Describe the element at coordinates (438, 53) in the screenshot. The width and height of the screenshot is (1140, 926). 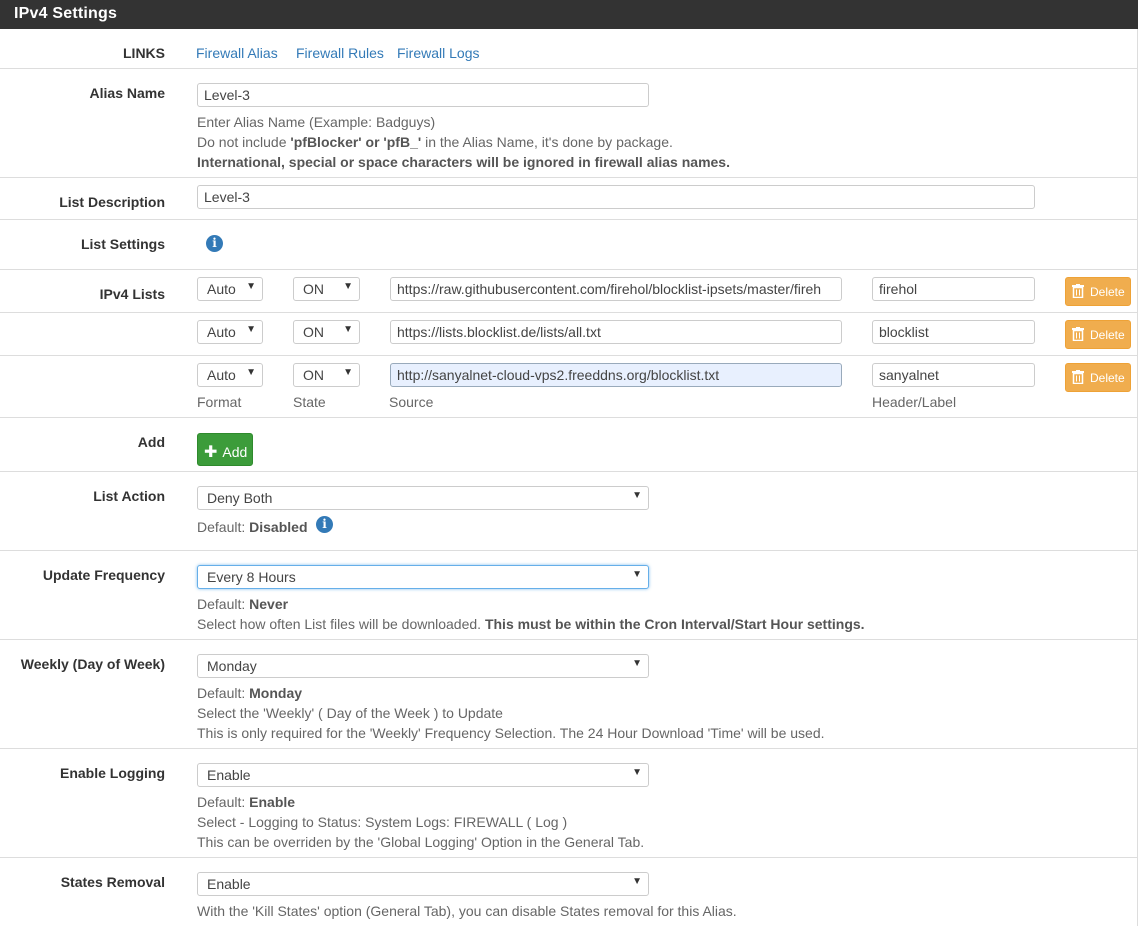
I see `firewall-logs-link: Firewall Logs` at that location.